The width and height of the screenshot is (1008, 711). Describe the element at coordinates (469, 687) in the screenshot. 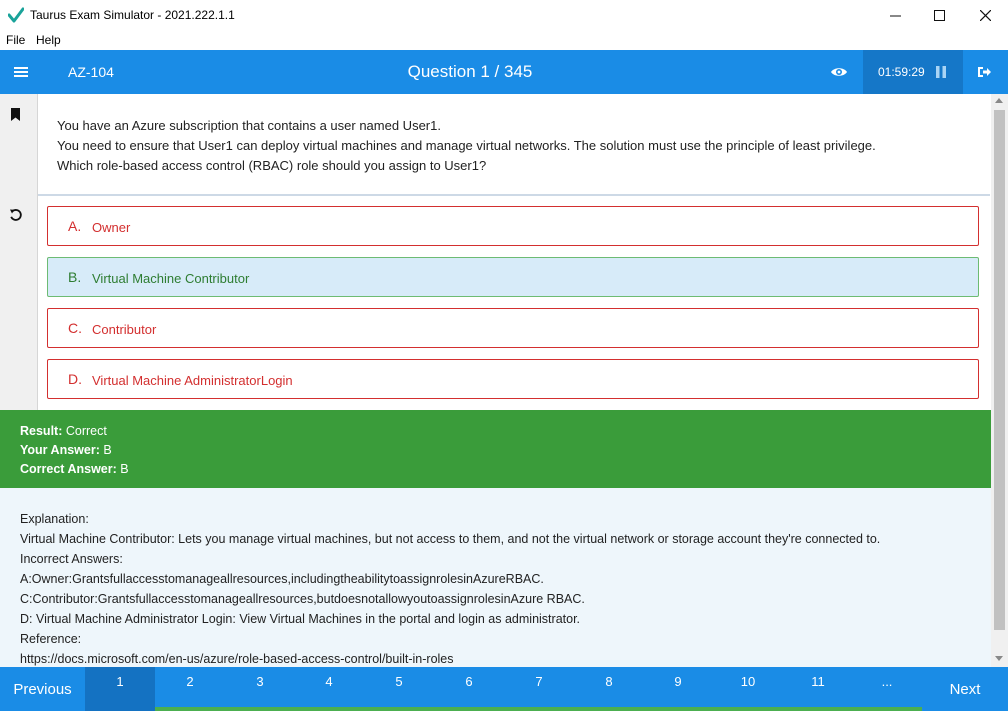

I see `page-6: 6` at that location.